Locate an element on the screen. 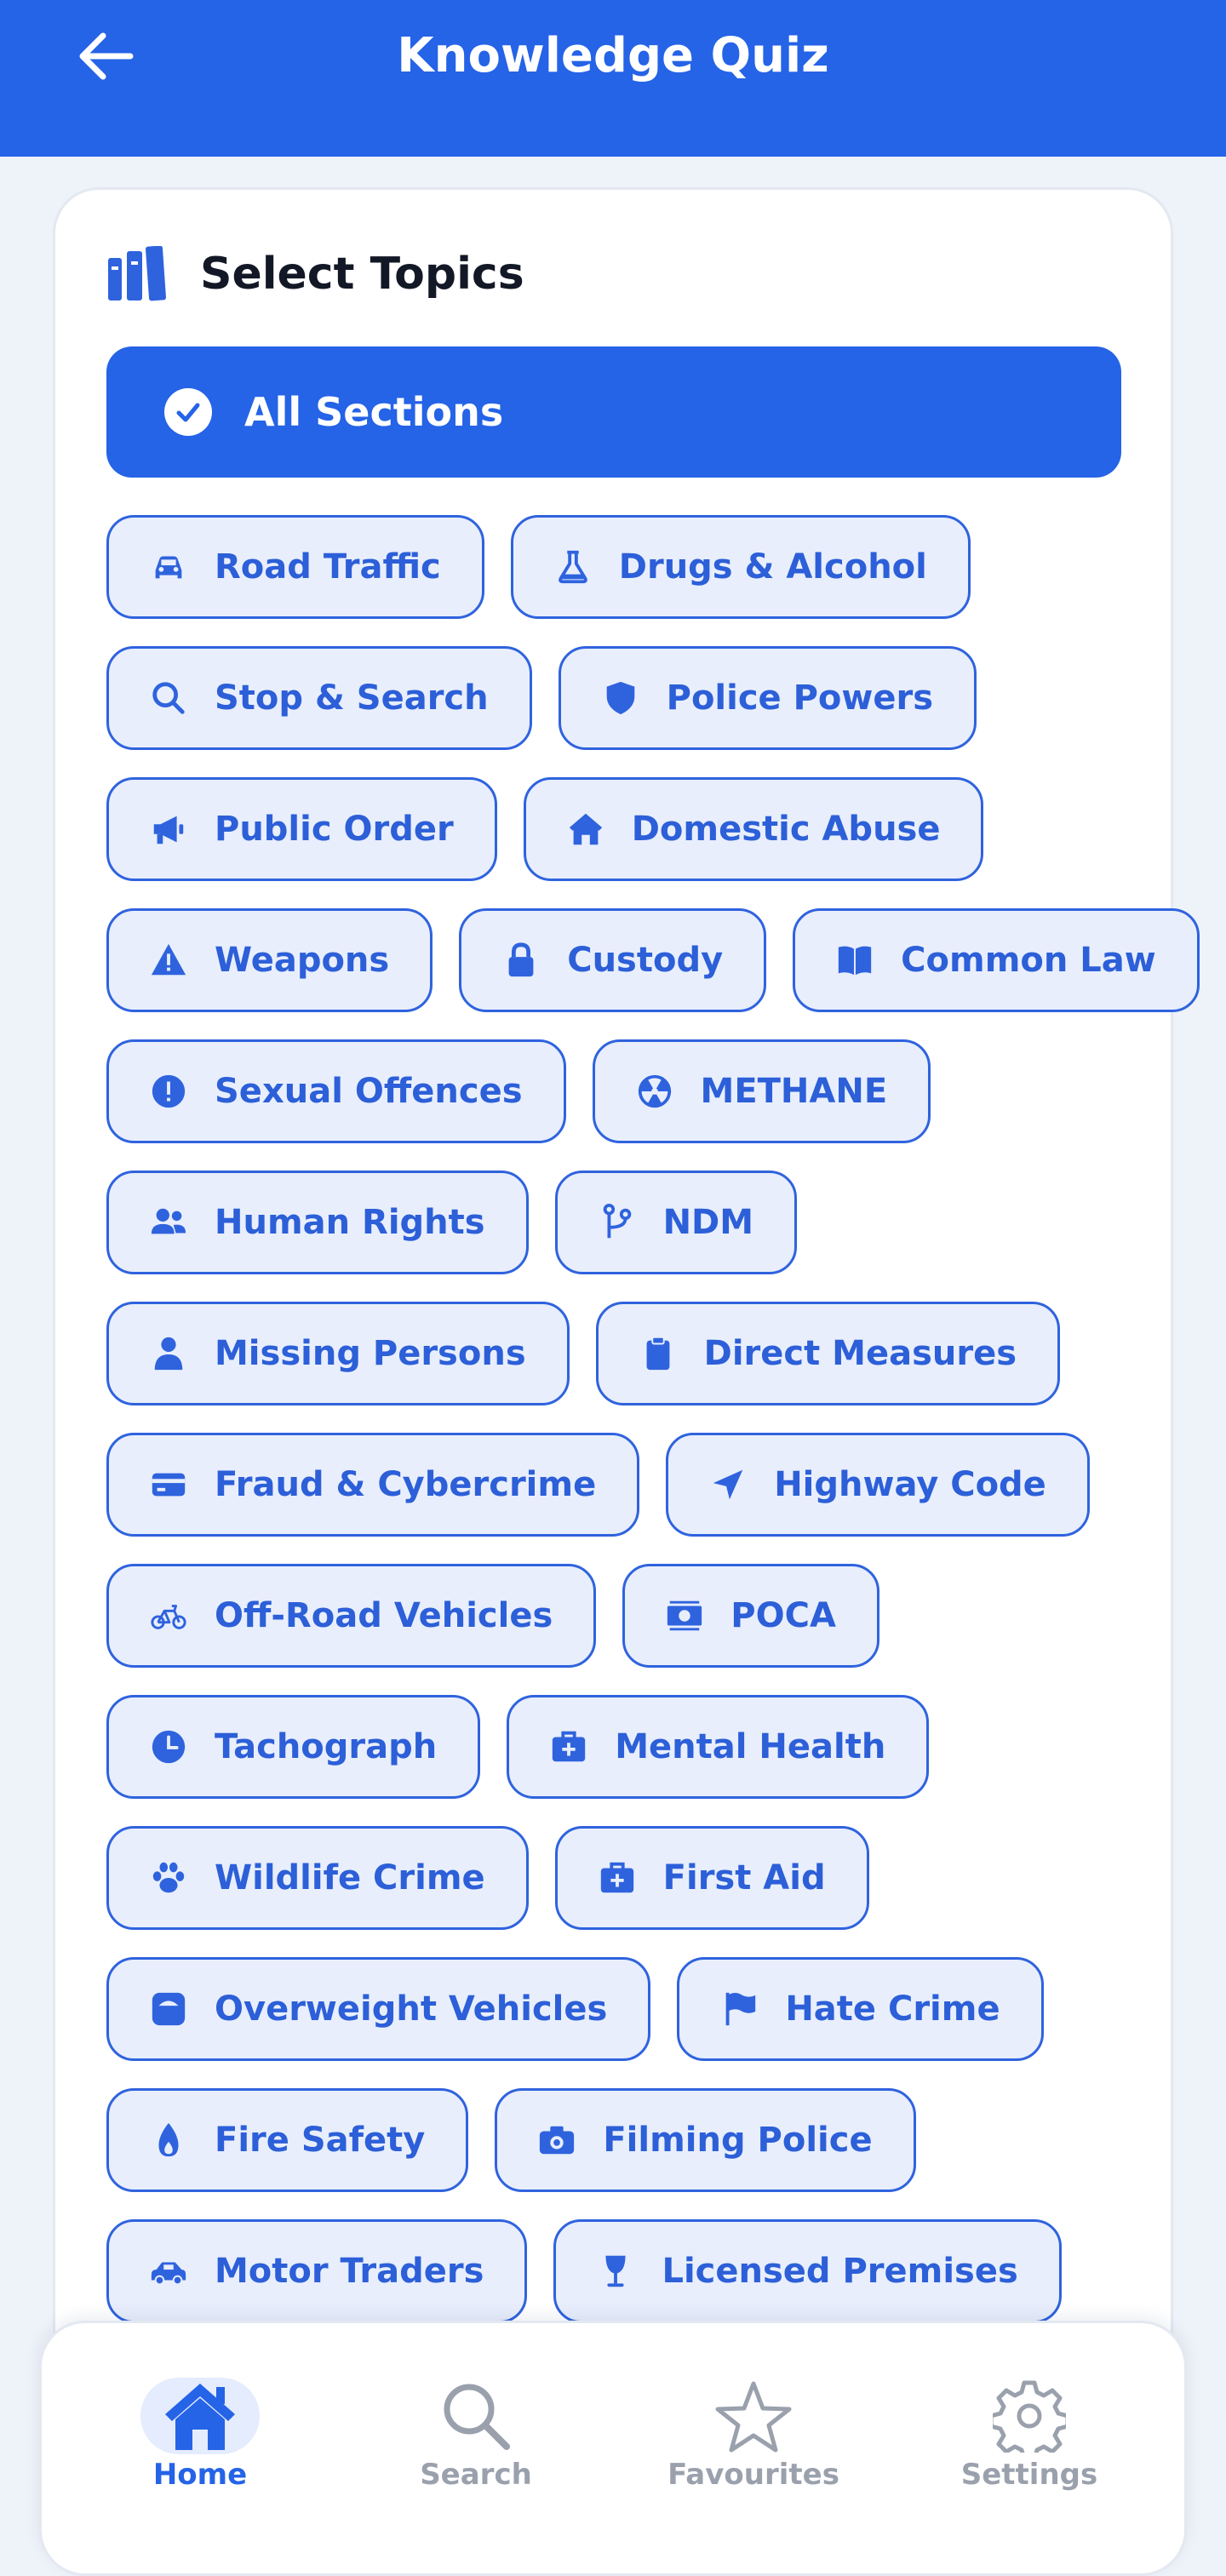 The height and width of the screenshot is (2576, 1226). topic-row: Wildlife Crime First Aid is located at coordinates (617, 1878).